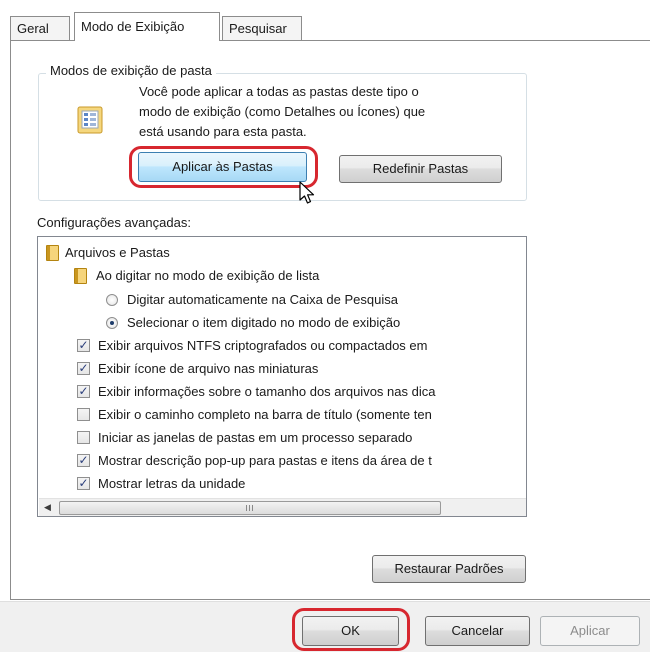 This screenshot has width=650, height=652. What do you see at coordinates (208, 275) in the screenshot?
I see `tree-item-label: Ao digitar no modo de exibição de lista` at bounding box center [208, 275].